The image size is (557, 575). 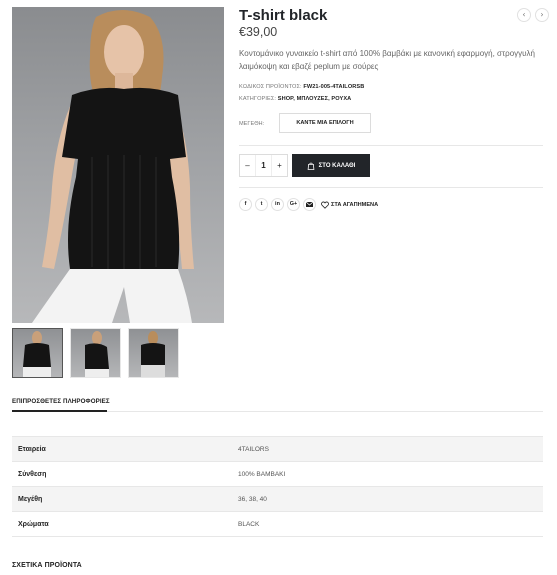 What do you see at coordinates (252, 124) in the screenshot?
I see `size-label: ΜΕΓΕΘΗ:` at bounding box center [252, 124].